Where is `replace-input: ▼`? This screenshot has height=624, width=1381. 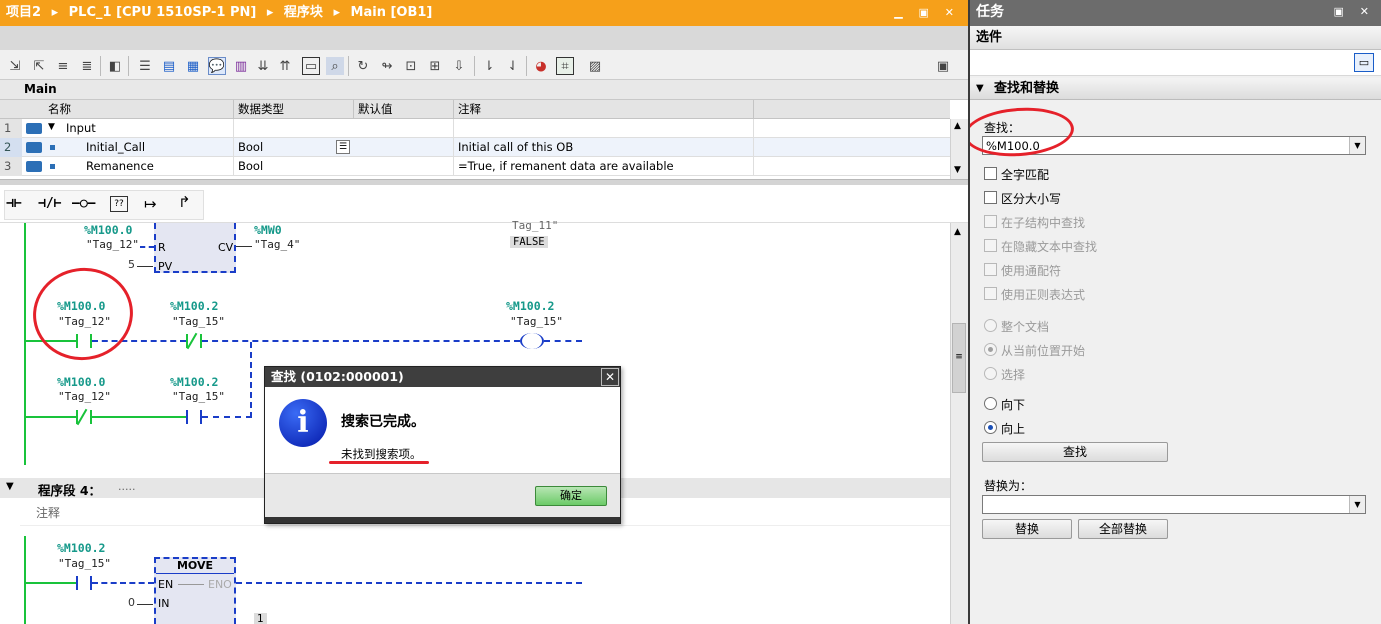
replace-input: ▼ is located at coordinates (1174, 504).